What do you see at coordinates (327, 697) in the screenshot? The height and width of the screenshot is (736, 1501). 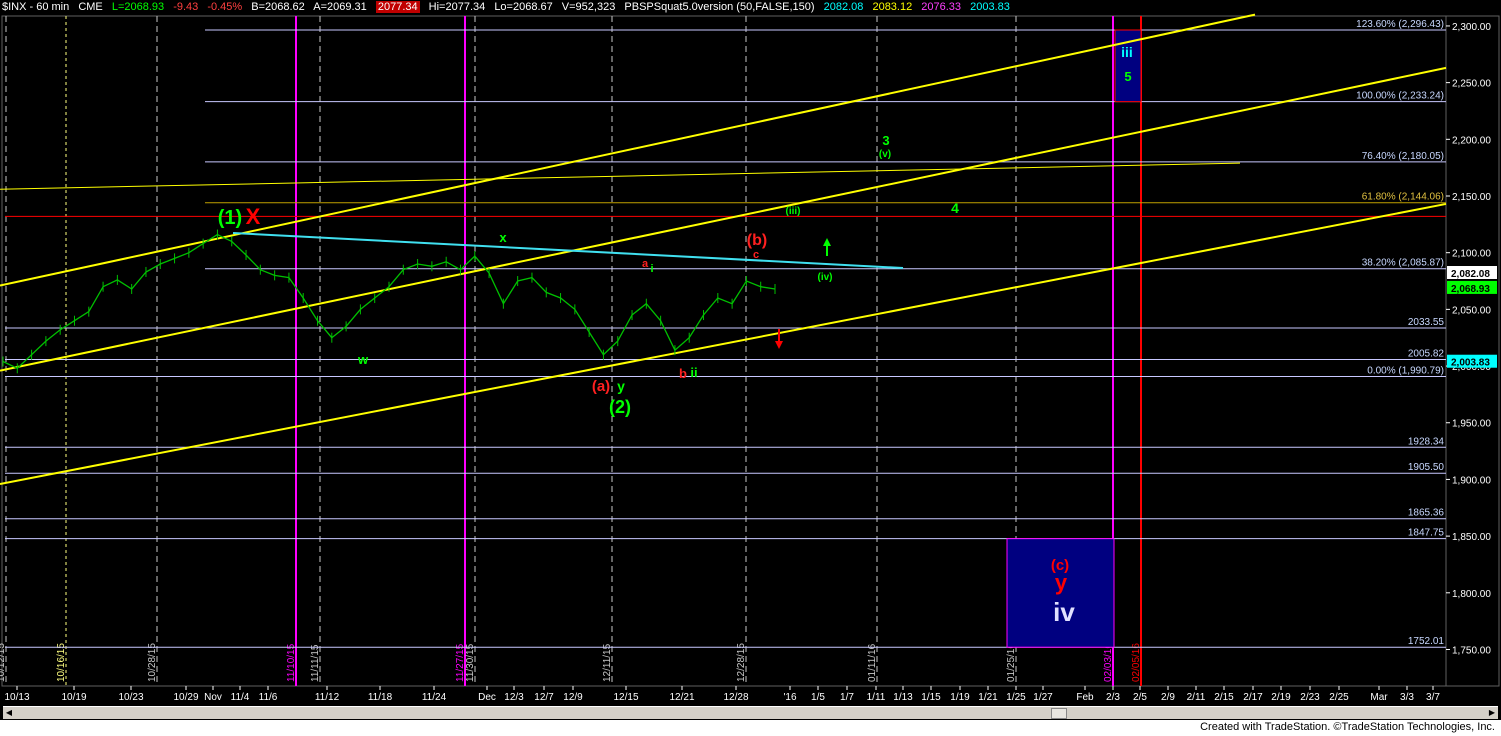 I see `x-tick-label: 11/12` at bounding box center [327, 697].